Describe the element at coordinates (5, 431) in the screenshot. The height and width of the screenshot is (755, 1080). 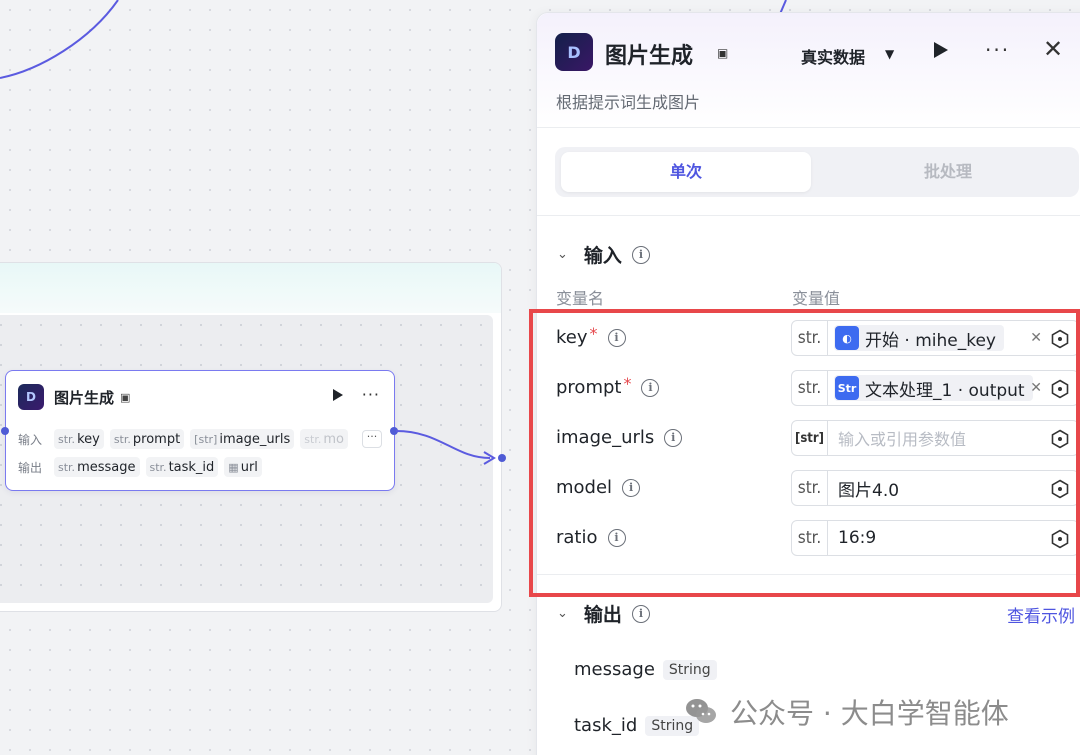
I see `node-input-port` at that location.